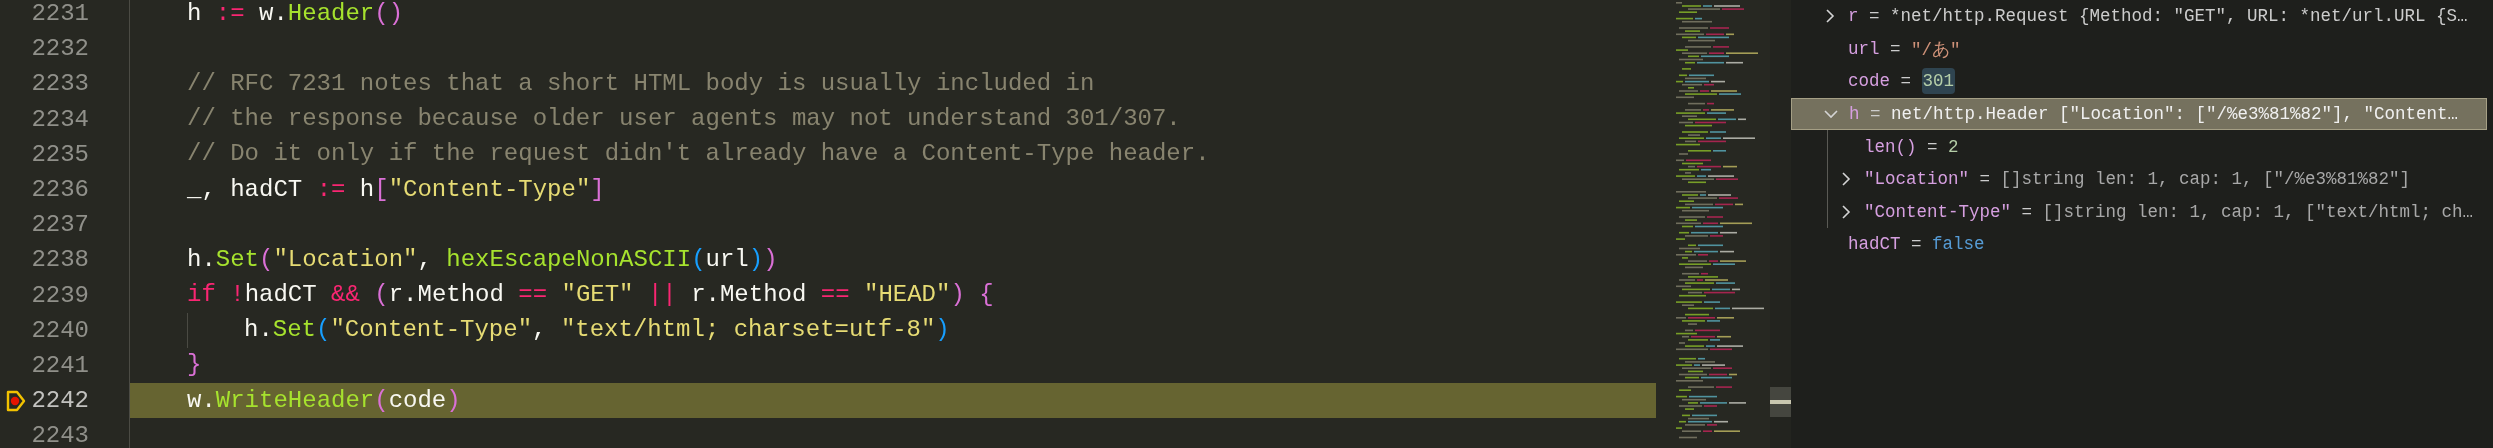 Image resolution: width=2493 pixels, height=448 pixels. I want to click on line-number: 2238, so click(60, 260).